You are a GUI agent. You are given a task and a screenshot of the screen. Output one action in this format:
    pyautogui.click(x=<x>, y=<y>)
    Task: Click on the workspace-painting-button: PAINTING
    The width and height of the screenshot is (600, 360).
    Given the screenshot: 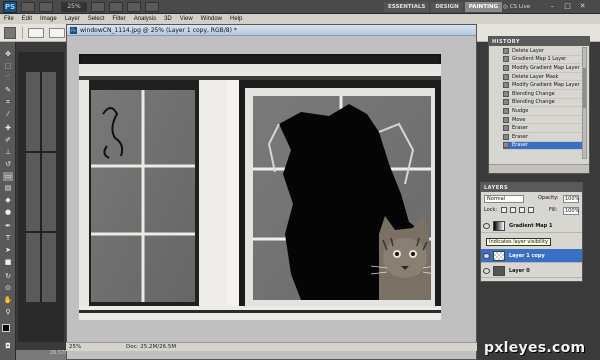 What is the action you would take?
    pyautogui.click(x=483, y=7)
    